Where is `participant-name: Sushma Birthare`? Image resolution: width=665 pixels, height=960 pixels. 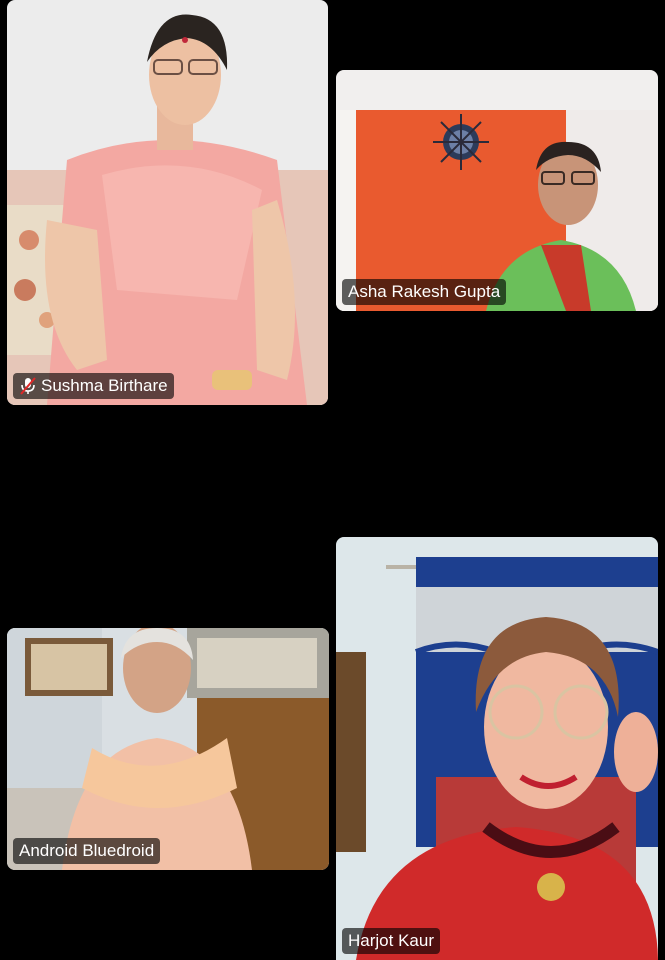
participant-name: Sushma Birthare is located at coordinates (104, 385).